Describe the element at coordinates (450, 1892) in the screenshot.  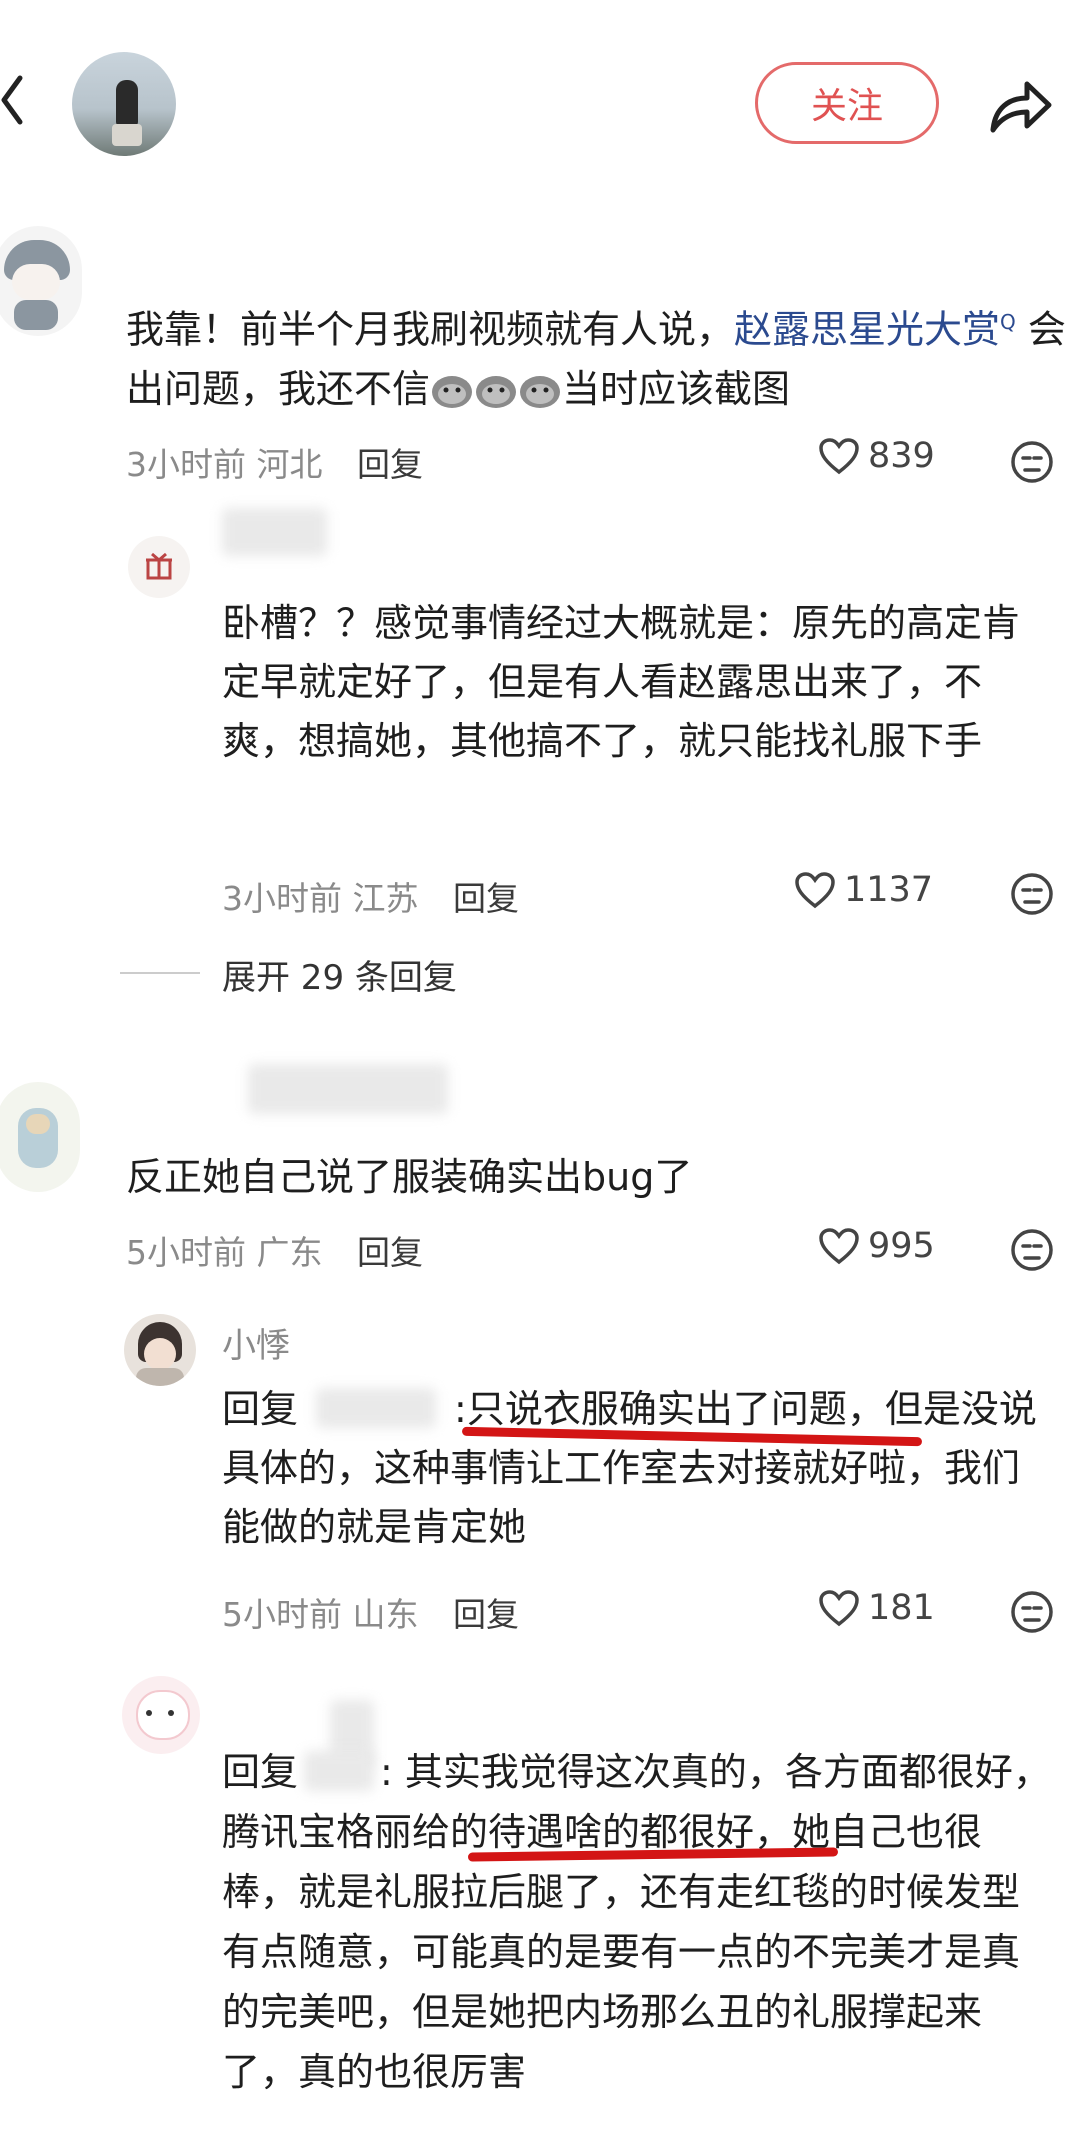
I see `highlighted-text: 就是礼服拉后腿了` at that location.